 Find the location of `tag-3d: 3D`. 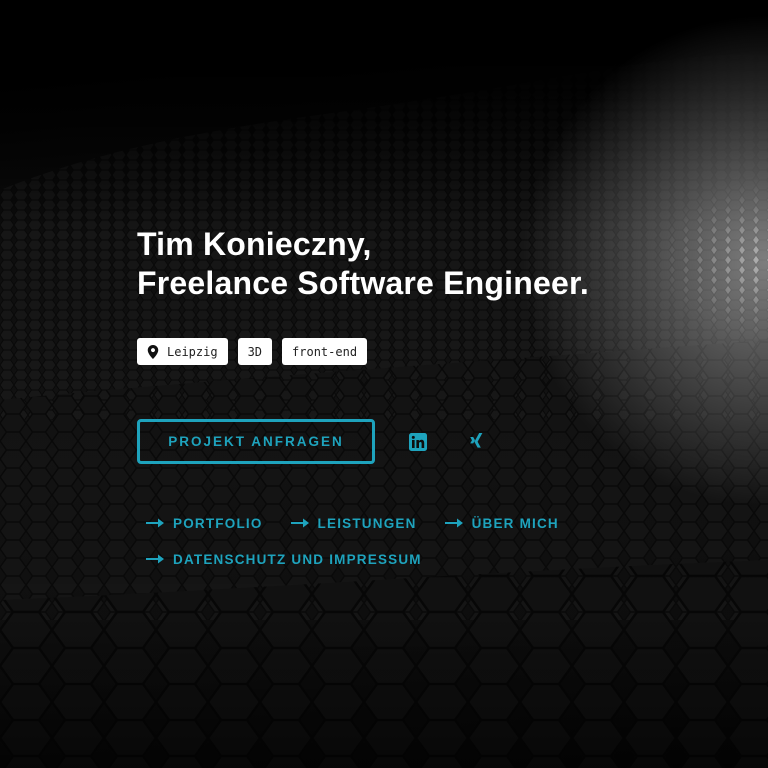

tag-3d: 3D is located at coordinates (255, 351).